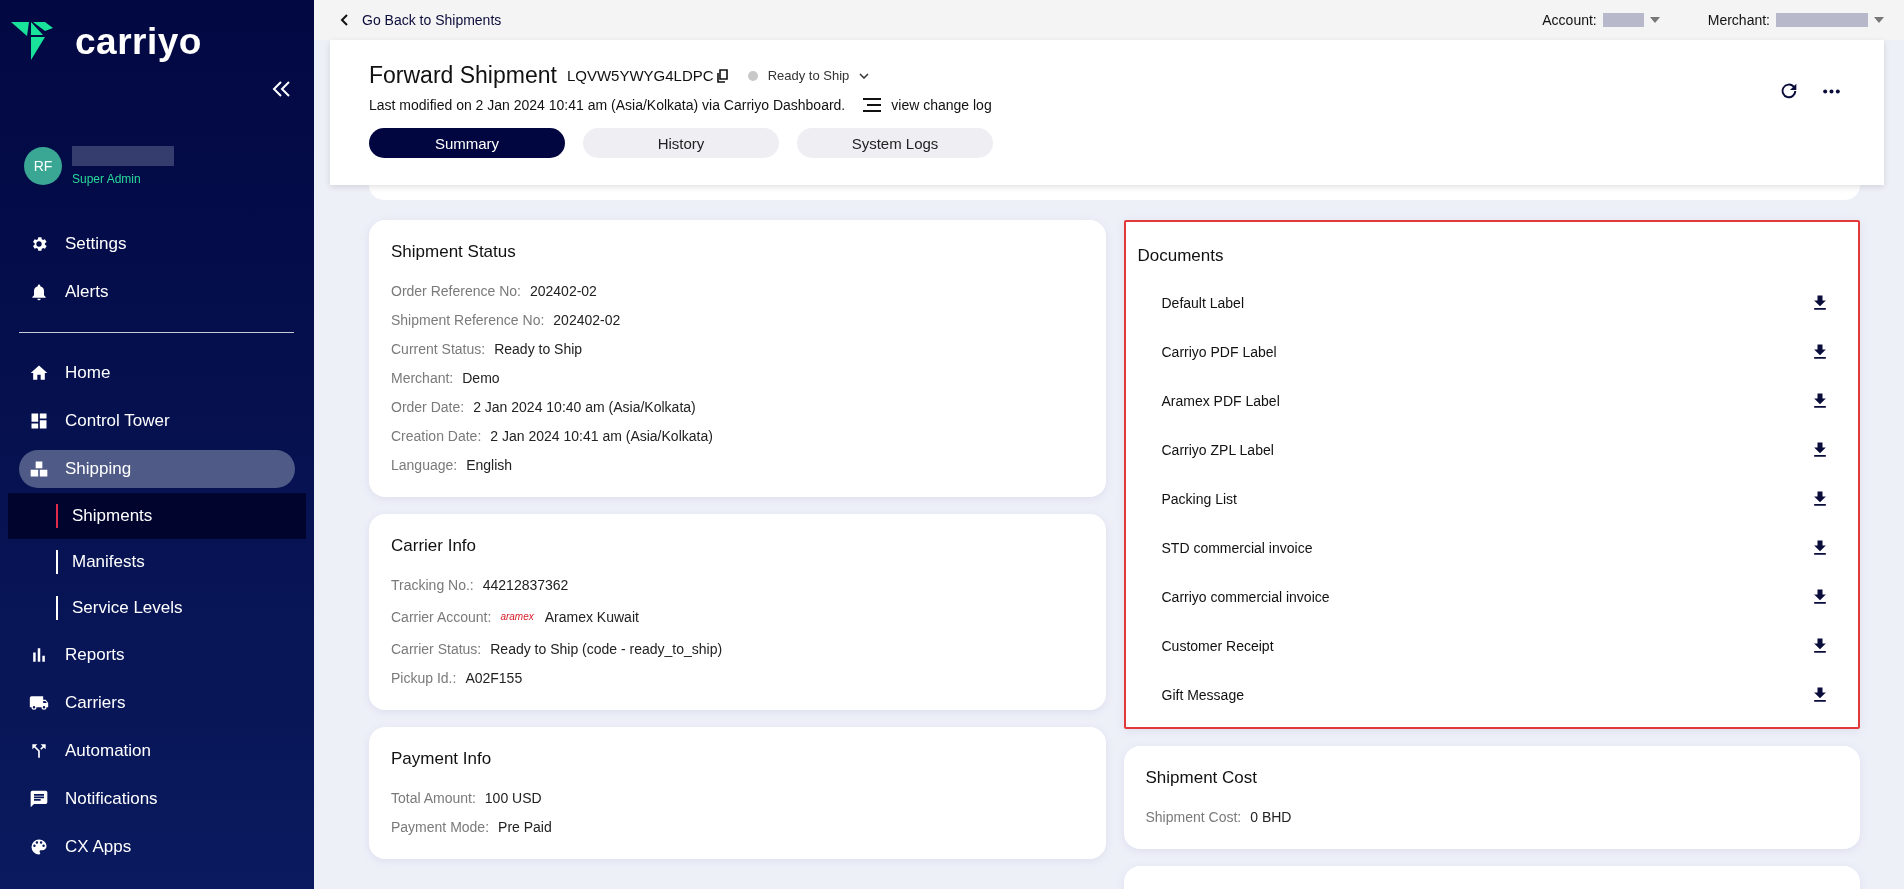 Image resolution: width=1904 pixels, height=889 pixels. What do you see at coordinates (468, 319) in the screenshot?
I see `field-label: Shipment Reference No:` at bounding box center [468, 319].